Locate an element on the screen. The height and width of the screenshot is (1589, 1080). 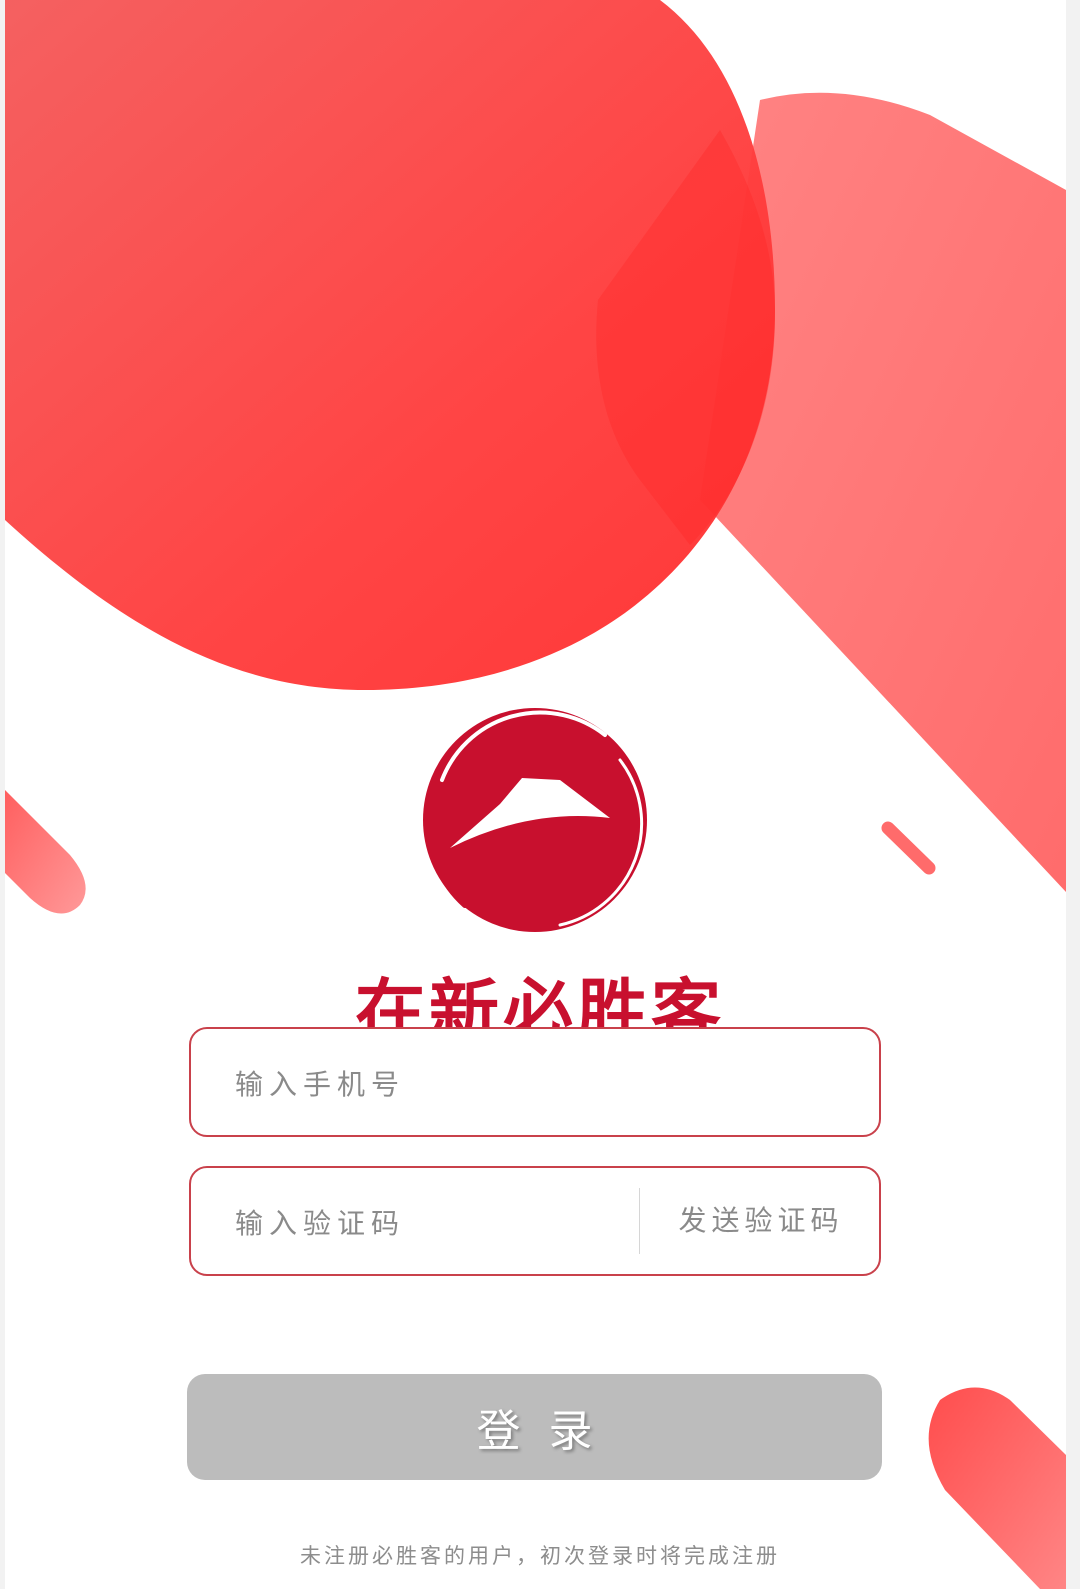
login-button: 登录 is located at coordinates (534, 1427).